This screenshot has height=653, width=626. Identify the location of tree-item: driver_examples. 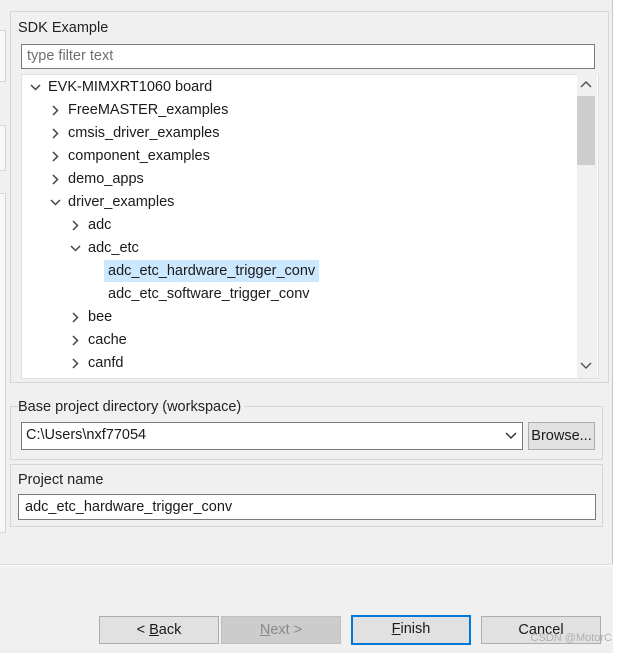
(299, 202).